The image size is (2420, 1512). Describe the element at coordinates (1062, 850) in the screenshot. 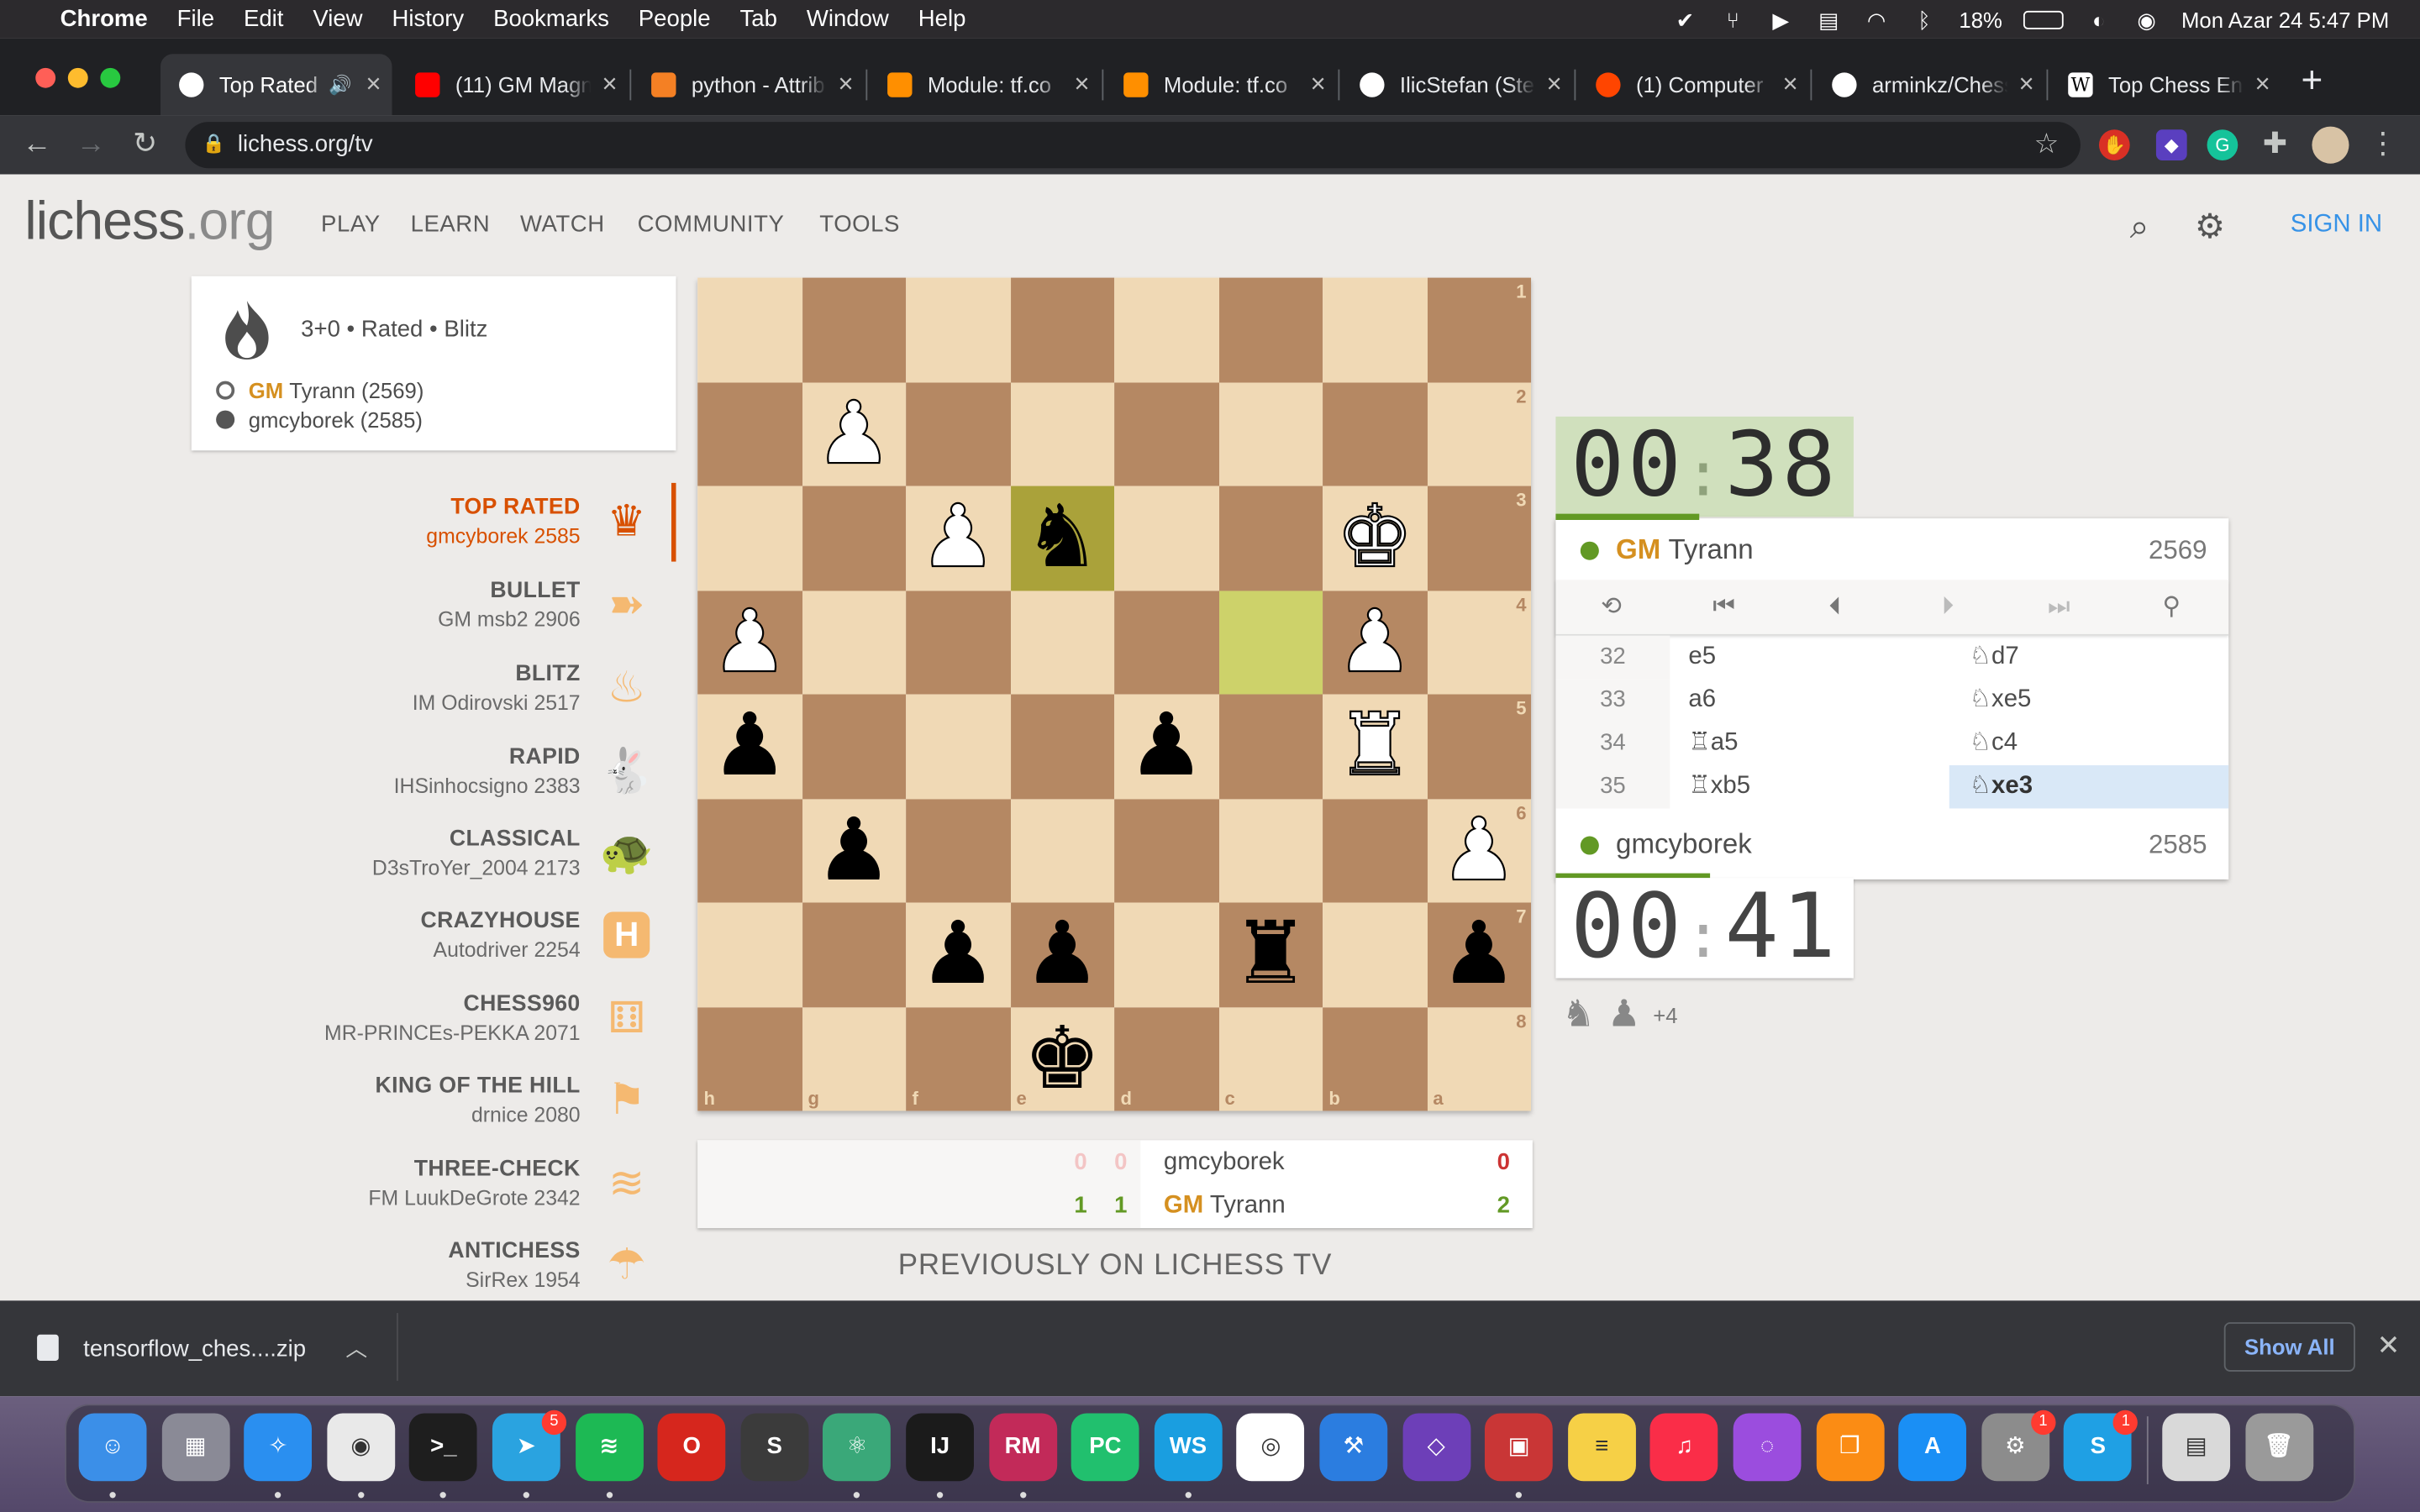

I see `square-e6` at that location.